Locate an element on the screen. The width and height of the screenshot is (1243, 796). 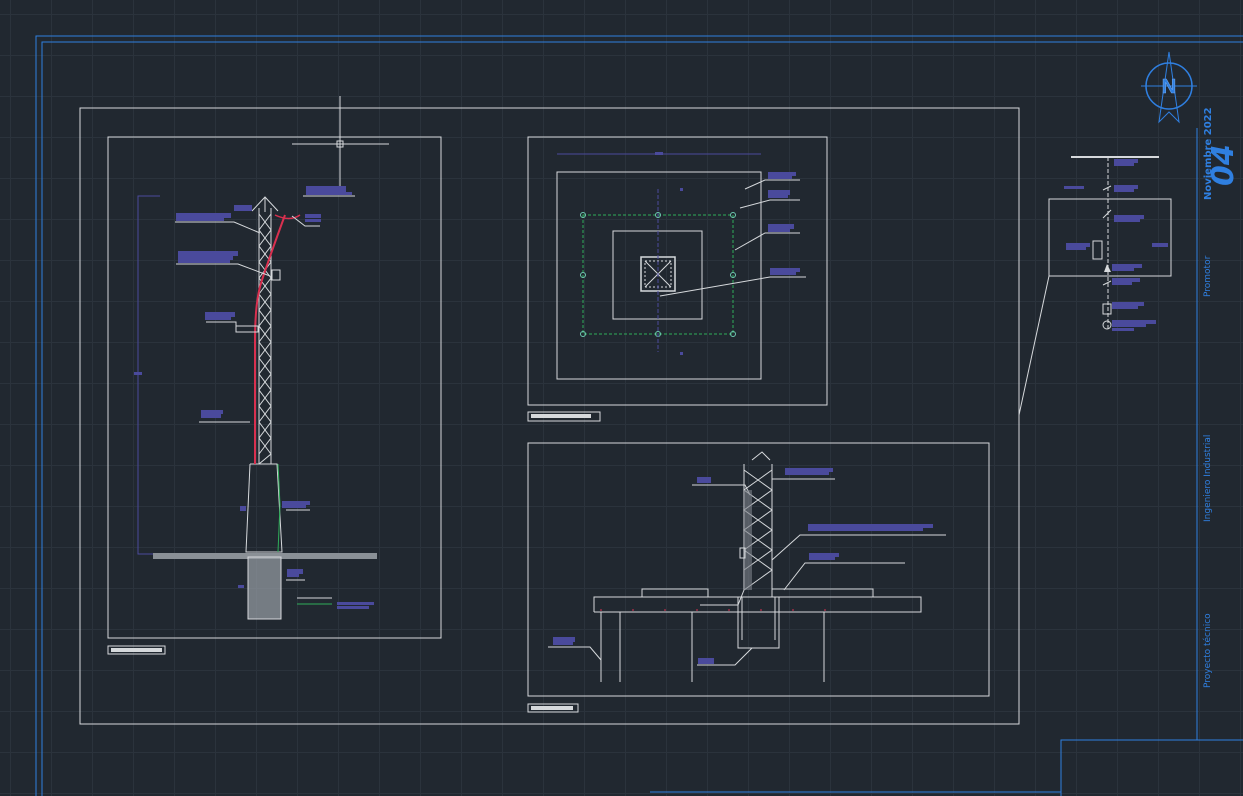
crosshair-cursor-icon is located at coordinates (340, 145).